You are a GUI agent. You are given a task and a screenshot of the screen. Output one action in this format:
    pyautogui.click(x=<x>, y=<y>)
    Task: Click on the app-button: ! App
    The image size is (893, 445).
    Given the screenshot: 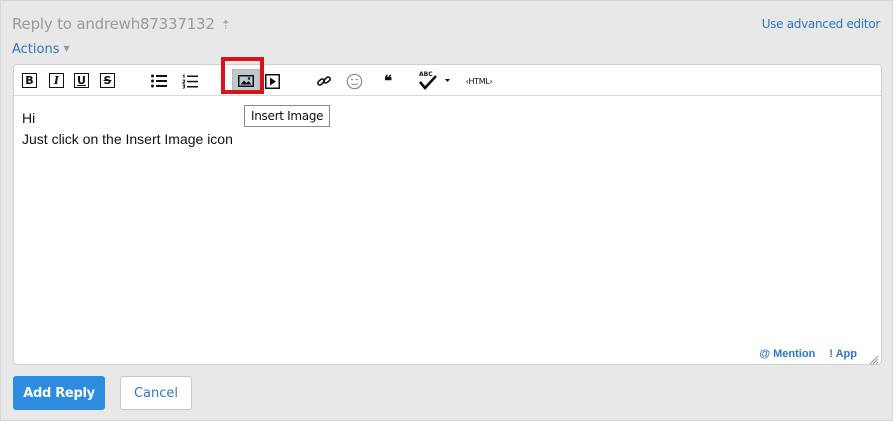 What is the action you would take?
    pyautogui.click(x=843, y=354)
    